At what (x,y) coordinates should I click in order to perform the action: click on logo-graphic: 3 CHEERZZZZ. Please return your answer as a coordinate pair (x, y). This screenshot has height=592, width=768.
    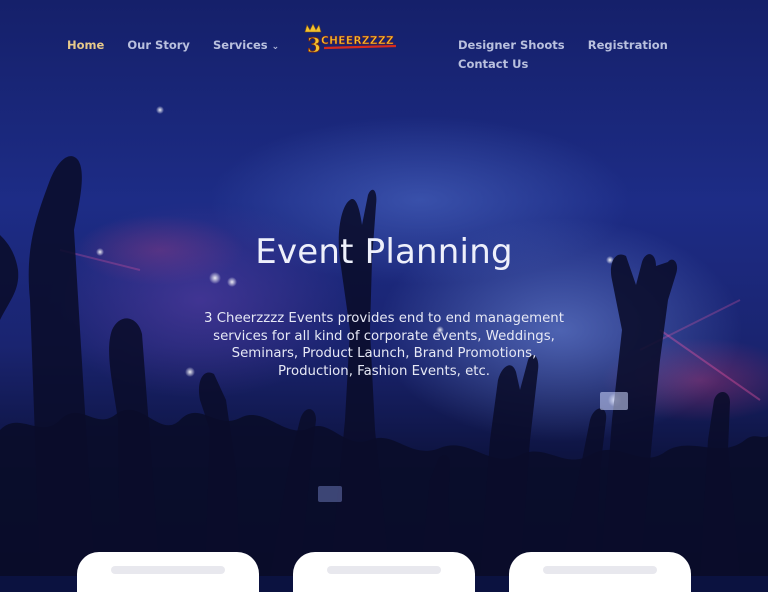
    Looking at the image, I should click on (350, 40).